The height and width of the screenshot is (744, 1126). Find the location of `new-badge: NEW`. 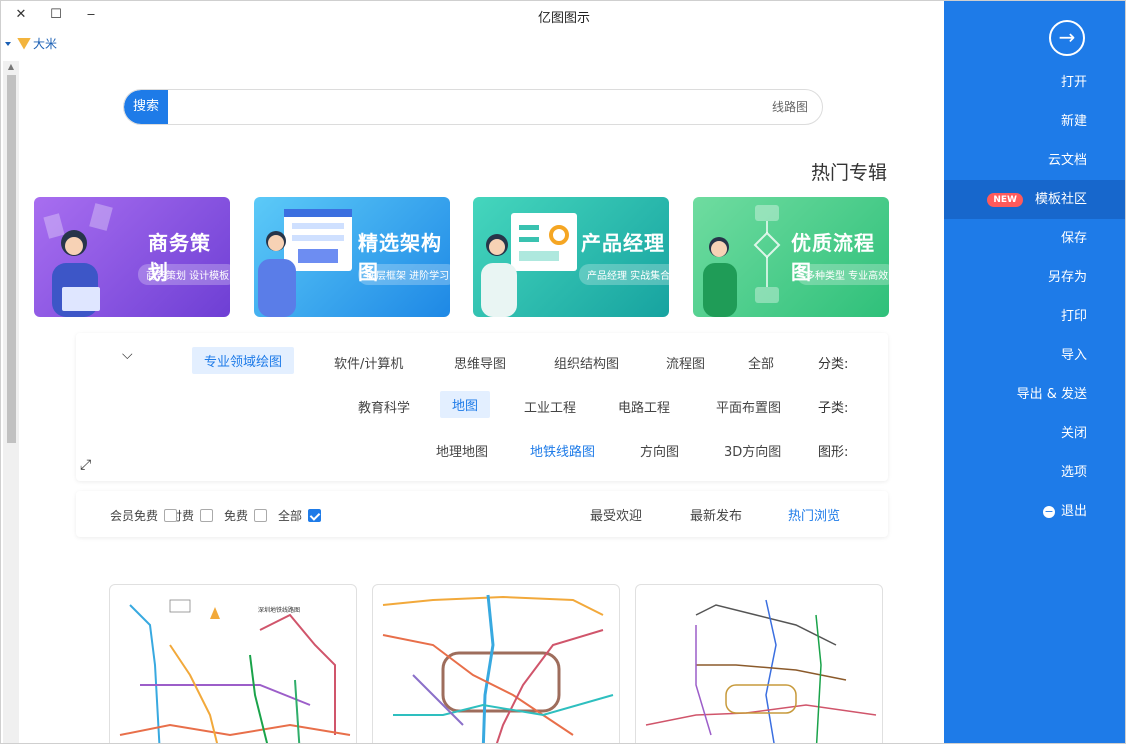

new-badge: NEW is located at coordinates (1005, 199).